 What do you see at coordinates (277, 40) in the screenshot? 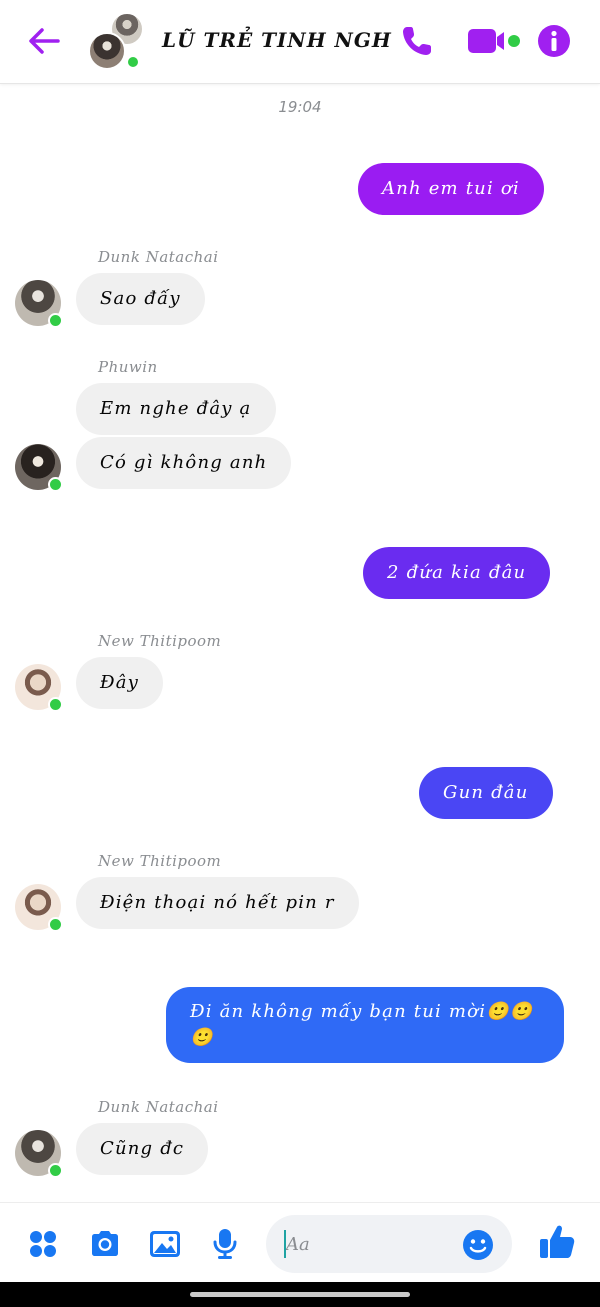
I see `conversation-title: LŨ TRẺ TINH NGH` at bounding box center [277, 40].